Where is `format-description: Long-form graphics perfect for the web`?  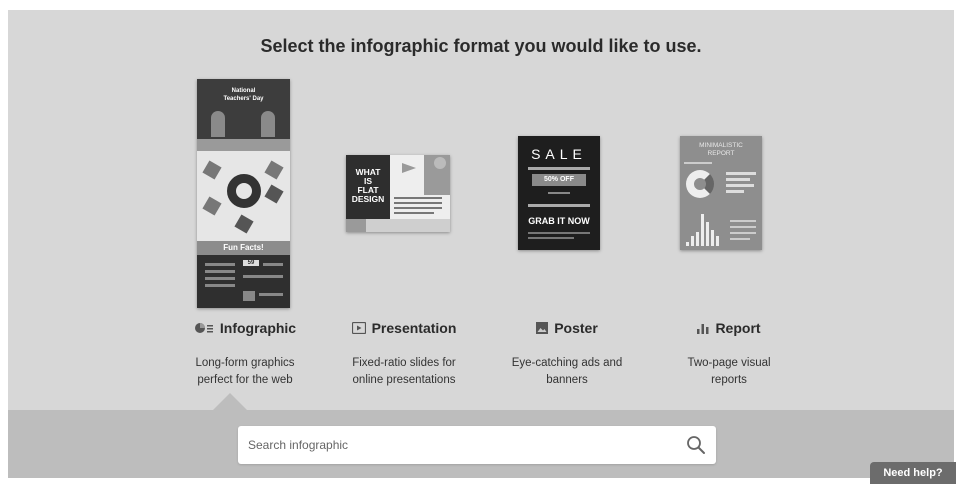 format-description: Long-form graphics perfect for the web is located at coordinates (245, 372).